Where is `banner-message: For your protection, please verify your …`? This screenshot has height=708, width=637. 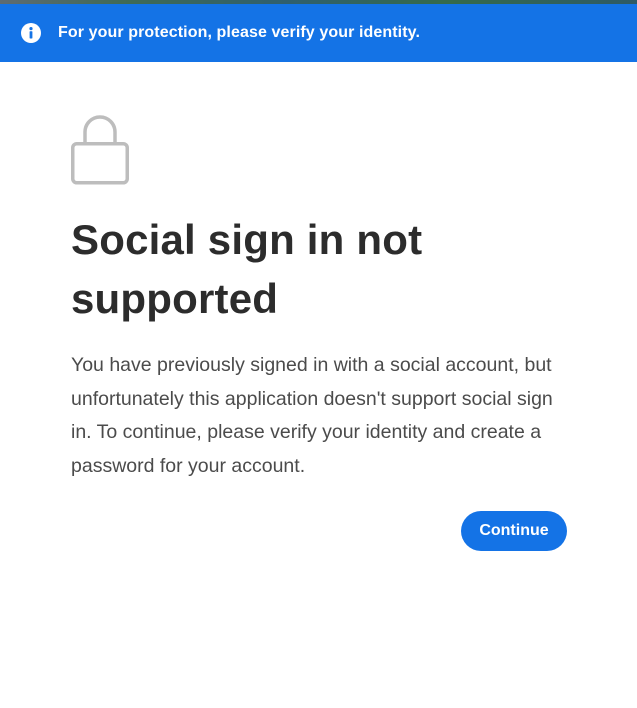 banner-message: For your protection, please verify your … is located at coordinates (239, 32).